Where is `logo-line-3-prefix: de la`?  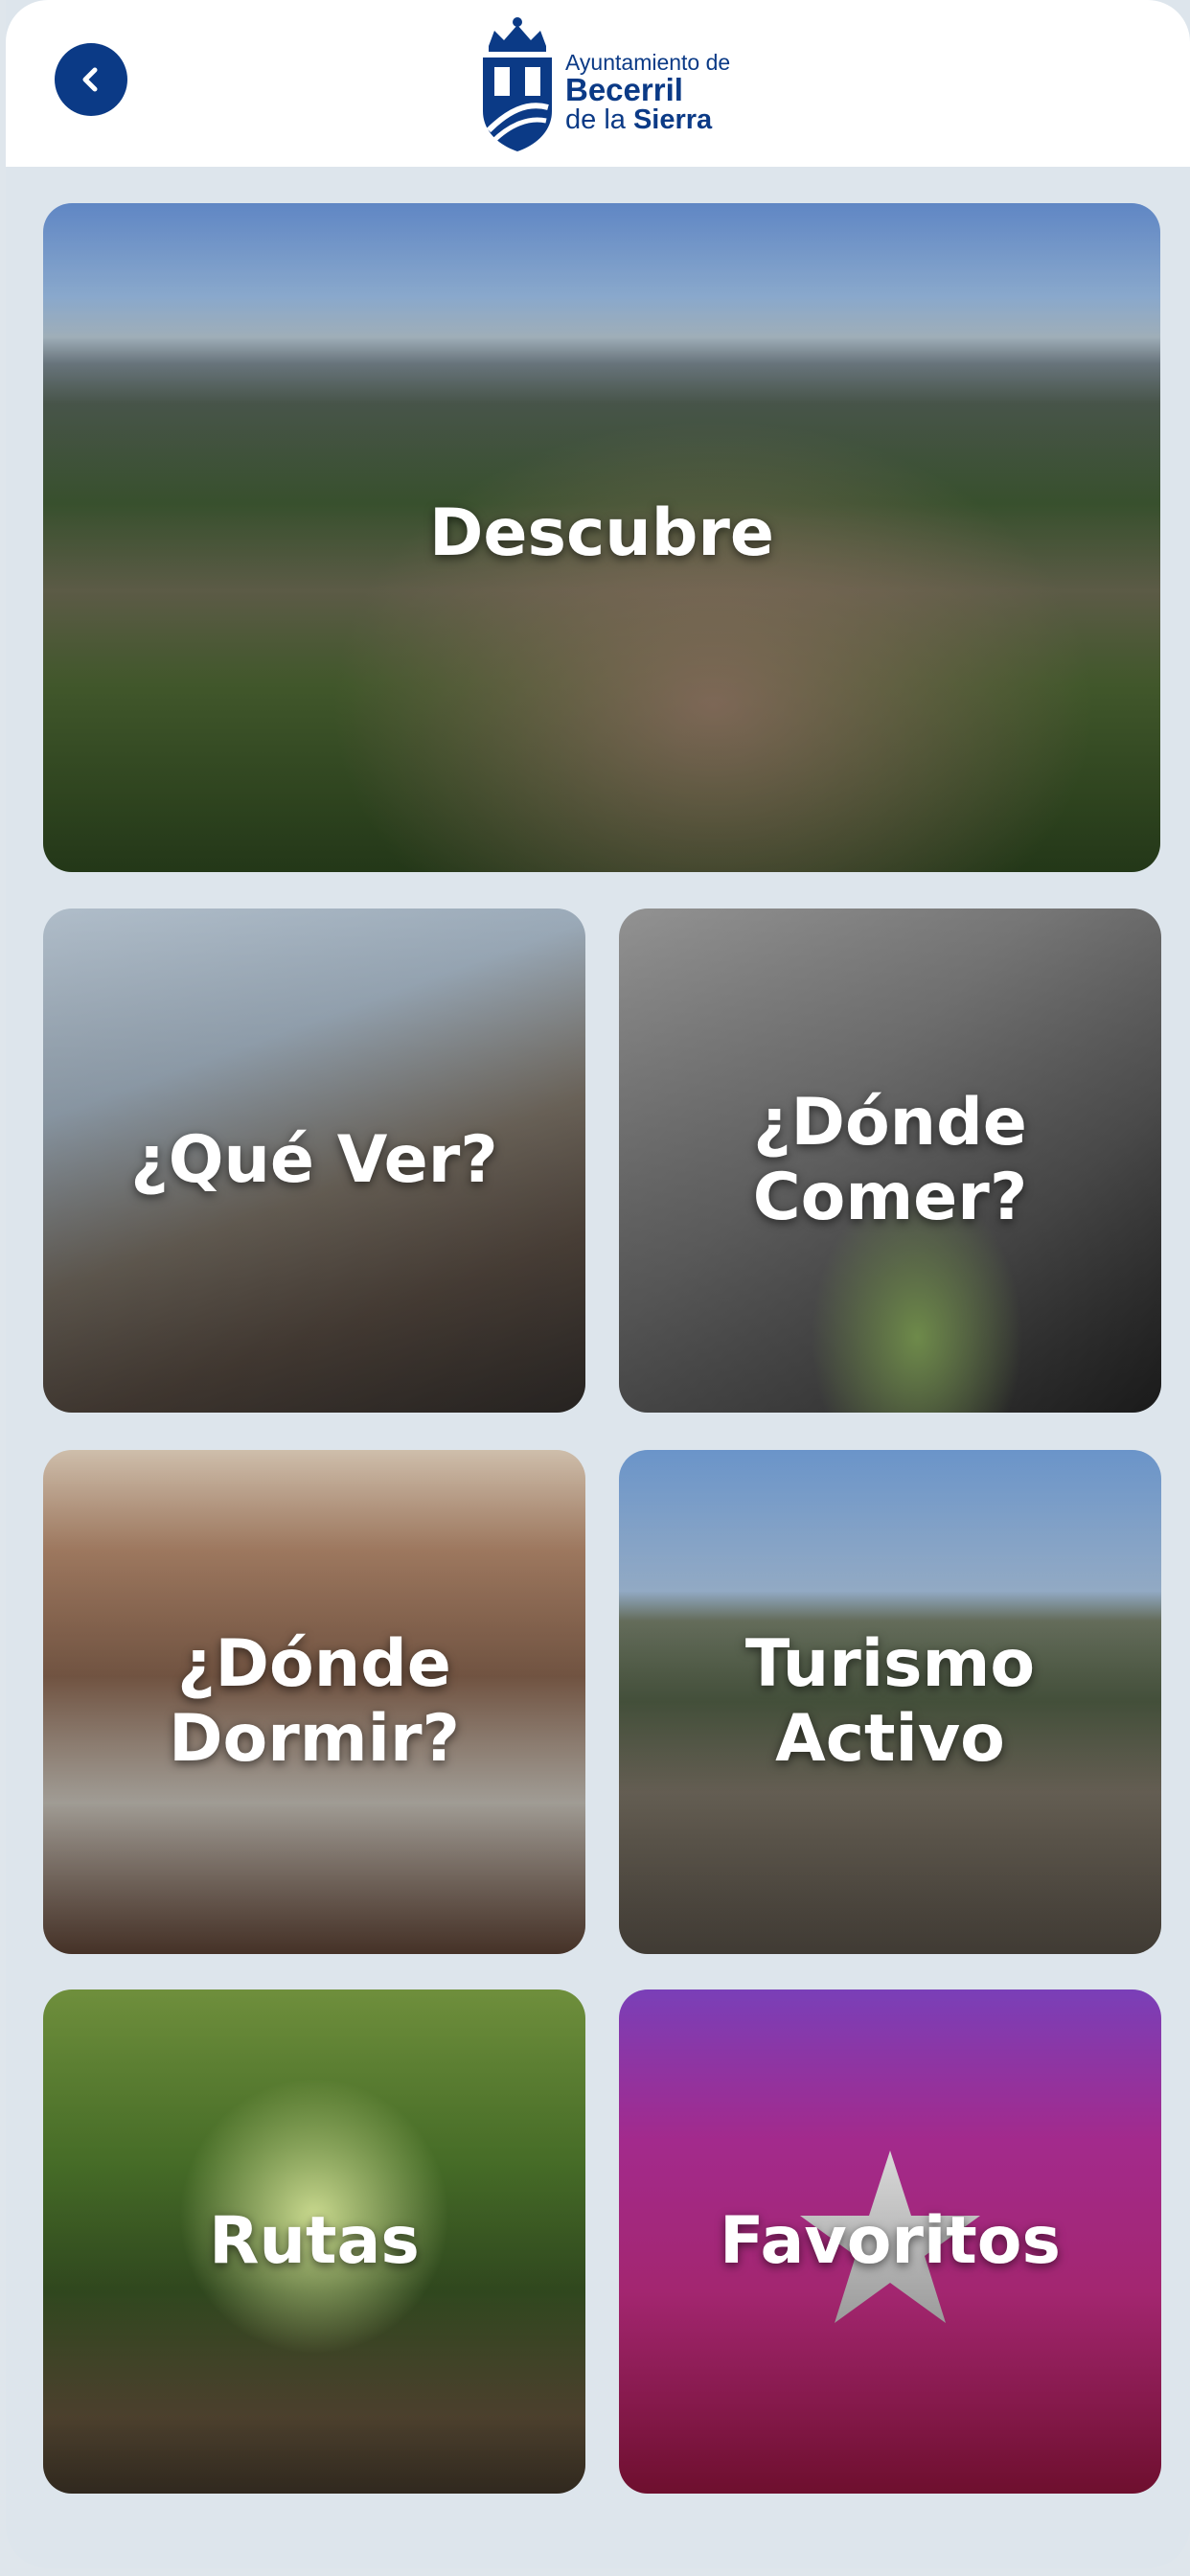
logo-line-3-prefix: de la is located at coordinates (599, 120).